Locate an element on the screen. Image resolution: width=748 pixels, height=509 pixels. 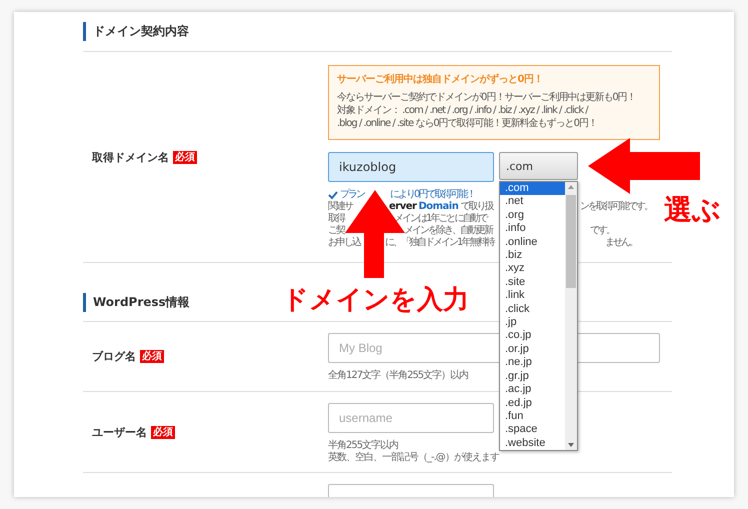
dropdown-option: .or.jp is located at coordinates (532, 349).